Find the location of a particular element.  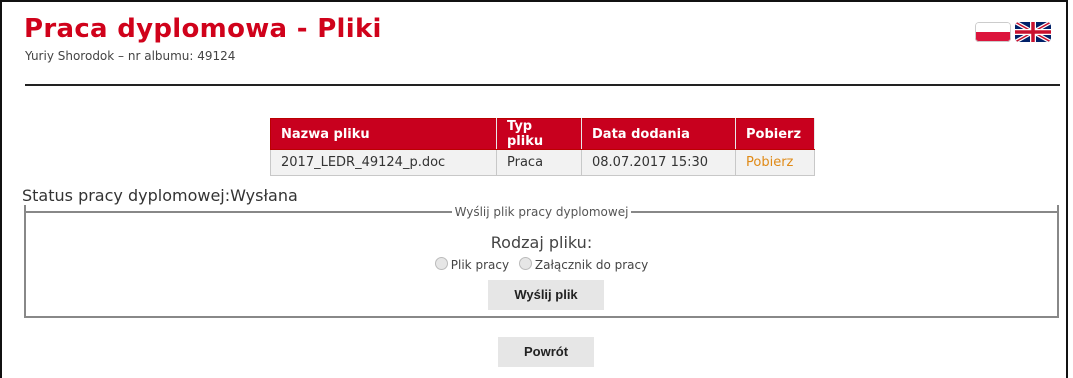

radio-label-thesis-file: Plik pracy is located at coordinates (480, 265).